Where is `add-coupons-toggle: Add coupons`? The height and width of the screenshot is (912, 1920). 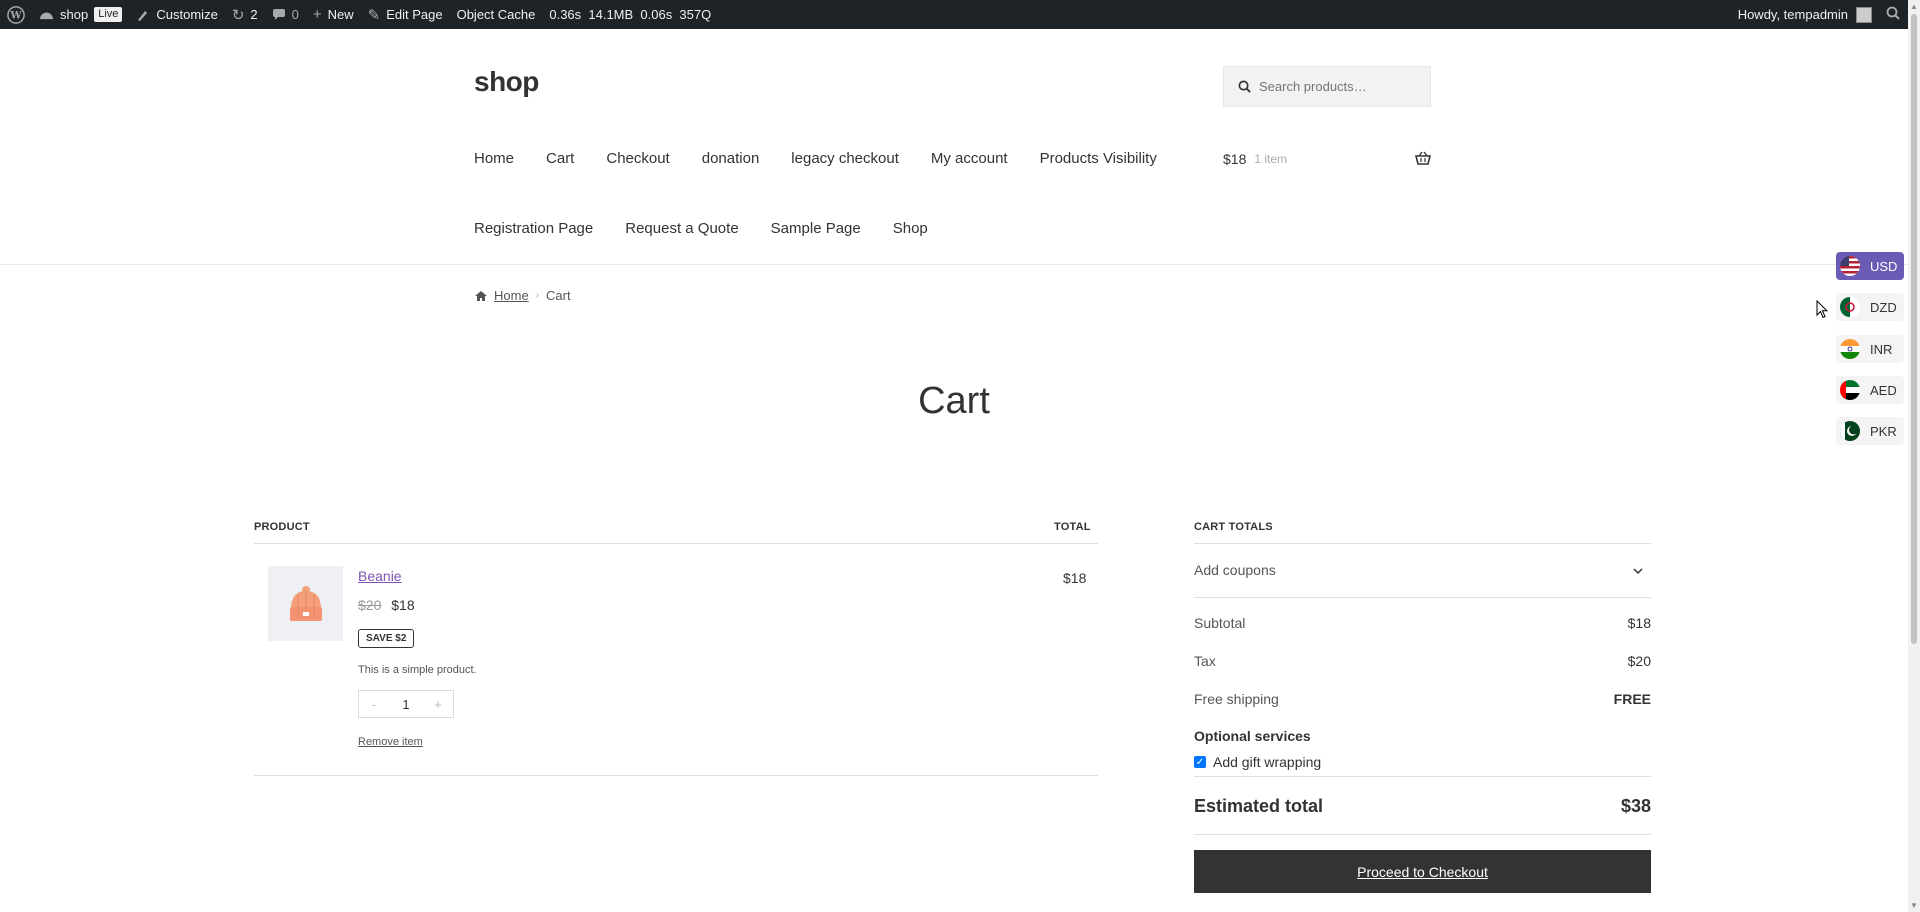 add-coupons-toggle: Add coupons is located at coordinates (1422, 570).